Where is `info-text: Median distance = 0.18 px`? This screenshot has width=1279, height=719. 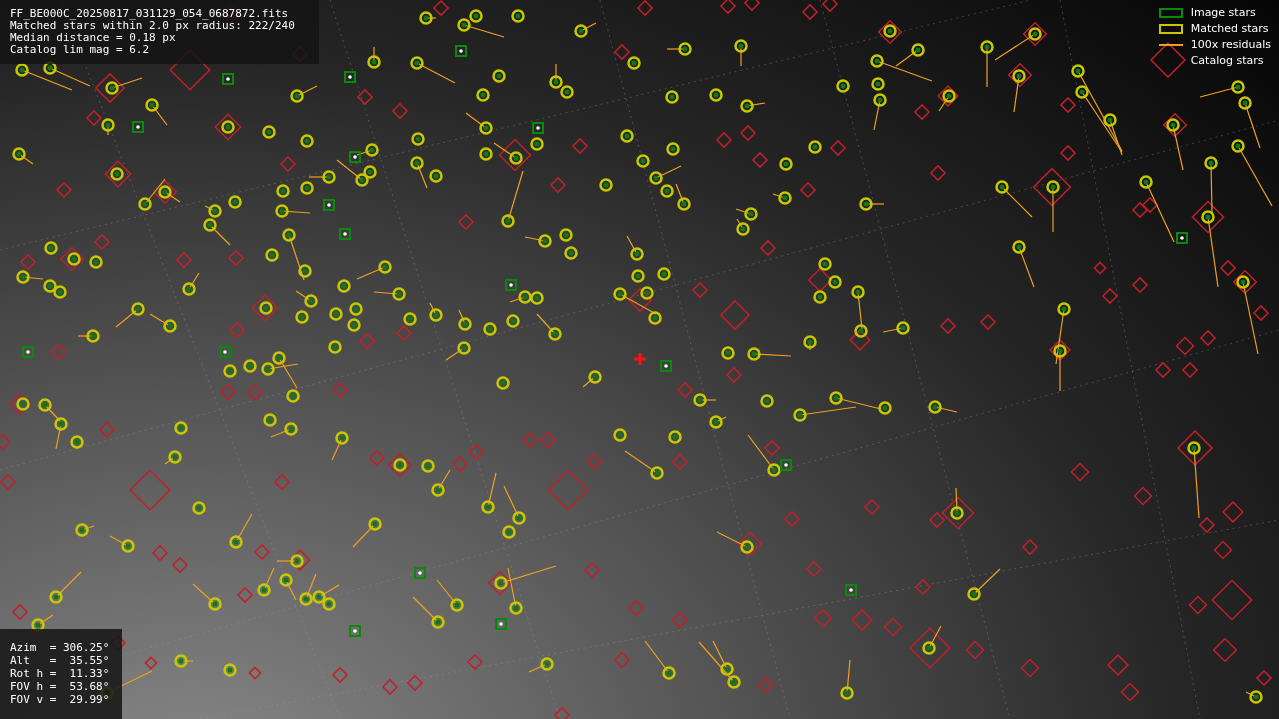
info-text: Median distance = 0.18 px is located at coordinates (93, 38).